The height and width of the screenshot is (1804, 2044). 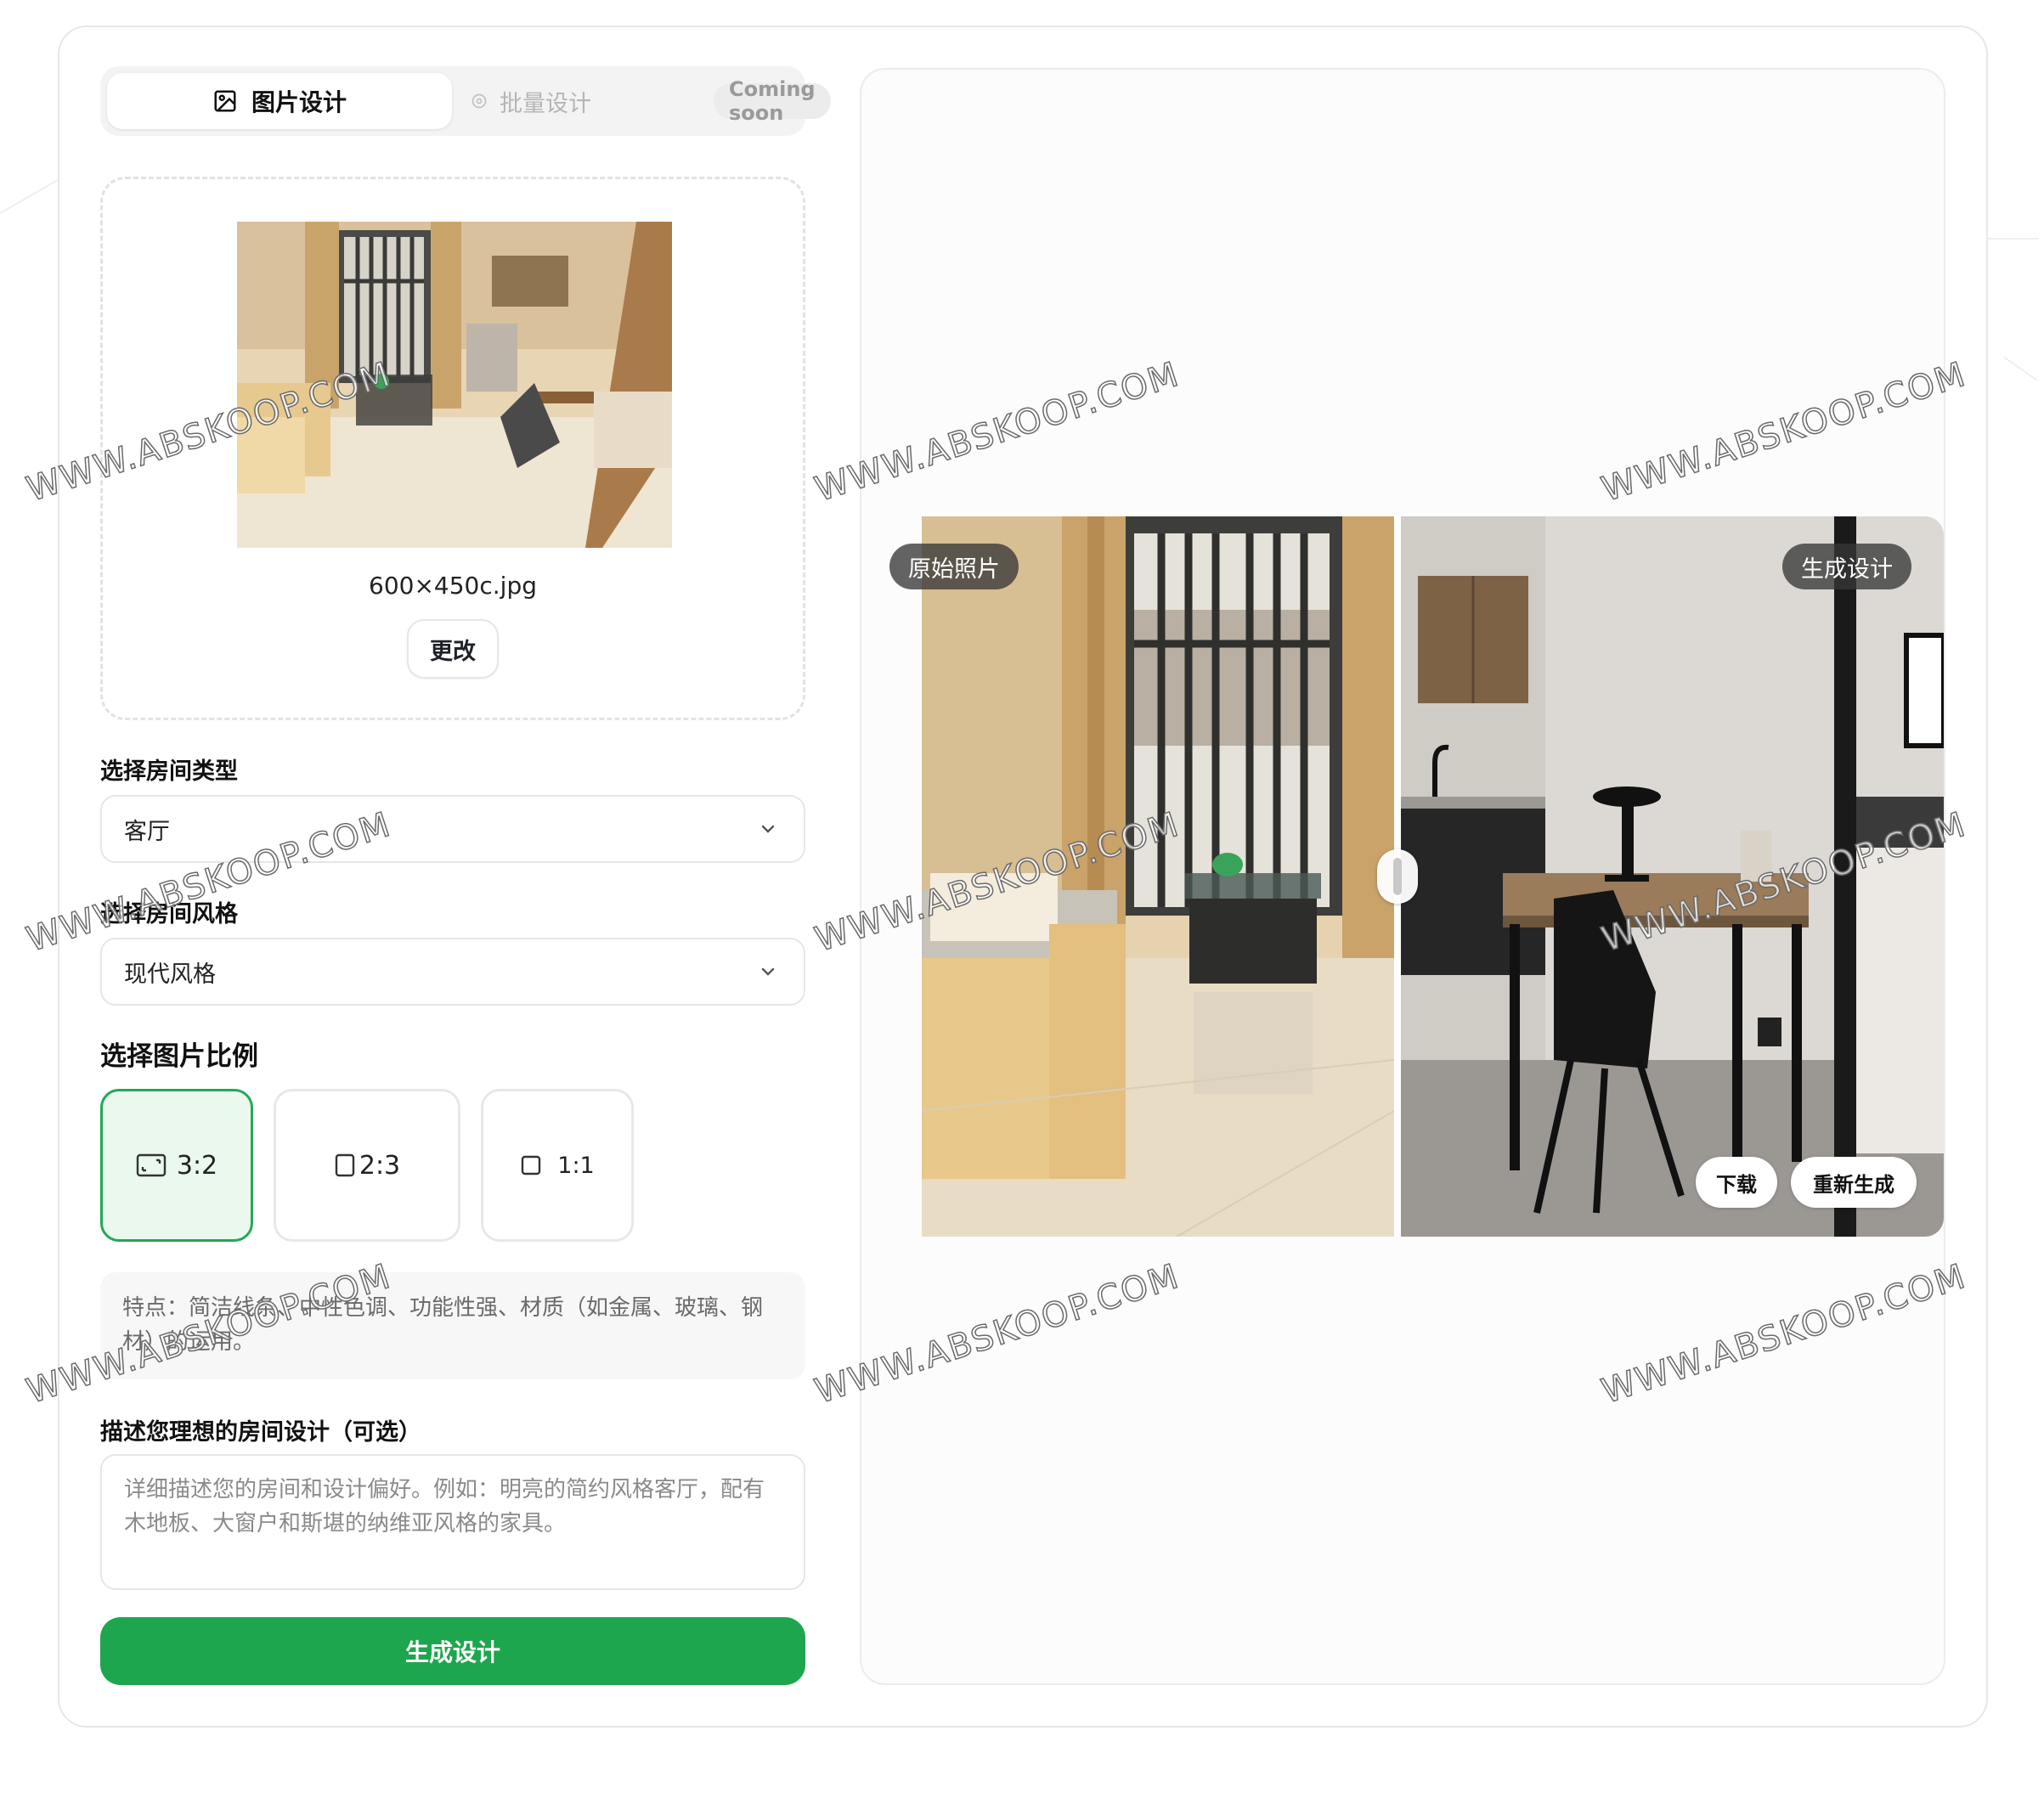 I want to click on original-photo, so click(x=1158, y=876).